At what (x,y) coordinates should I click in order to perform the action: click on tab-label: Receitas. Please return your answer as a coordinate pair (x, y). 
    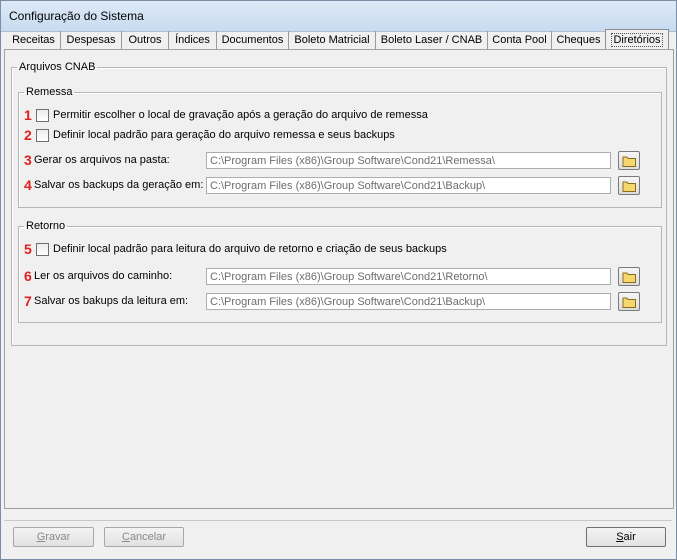
    Looking at the image, I should click on (33, 40).